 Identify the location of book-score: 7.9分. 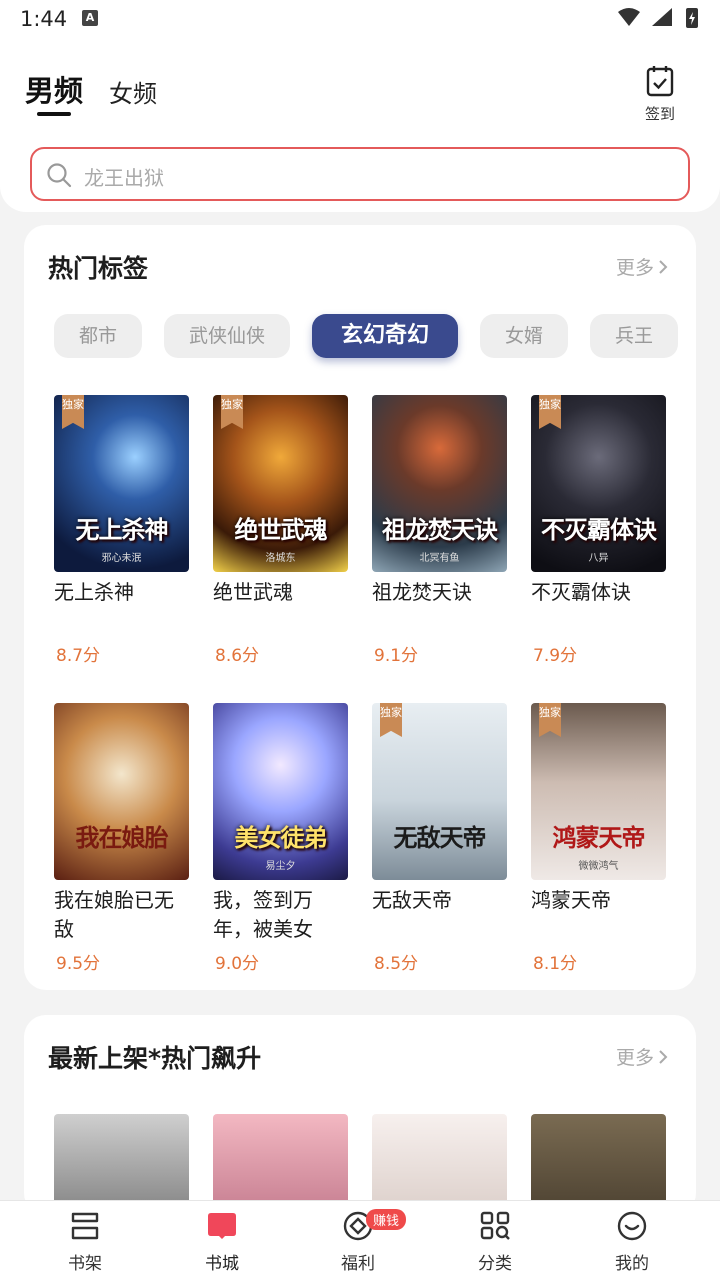
(555, 656).